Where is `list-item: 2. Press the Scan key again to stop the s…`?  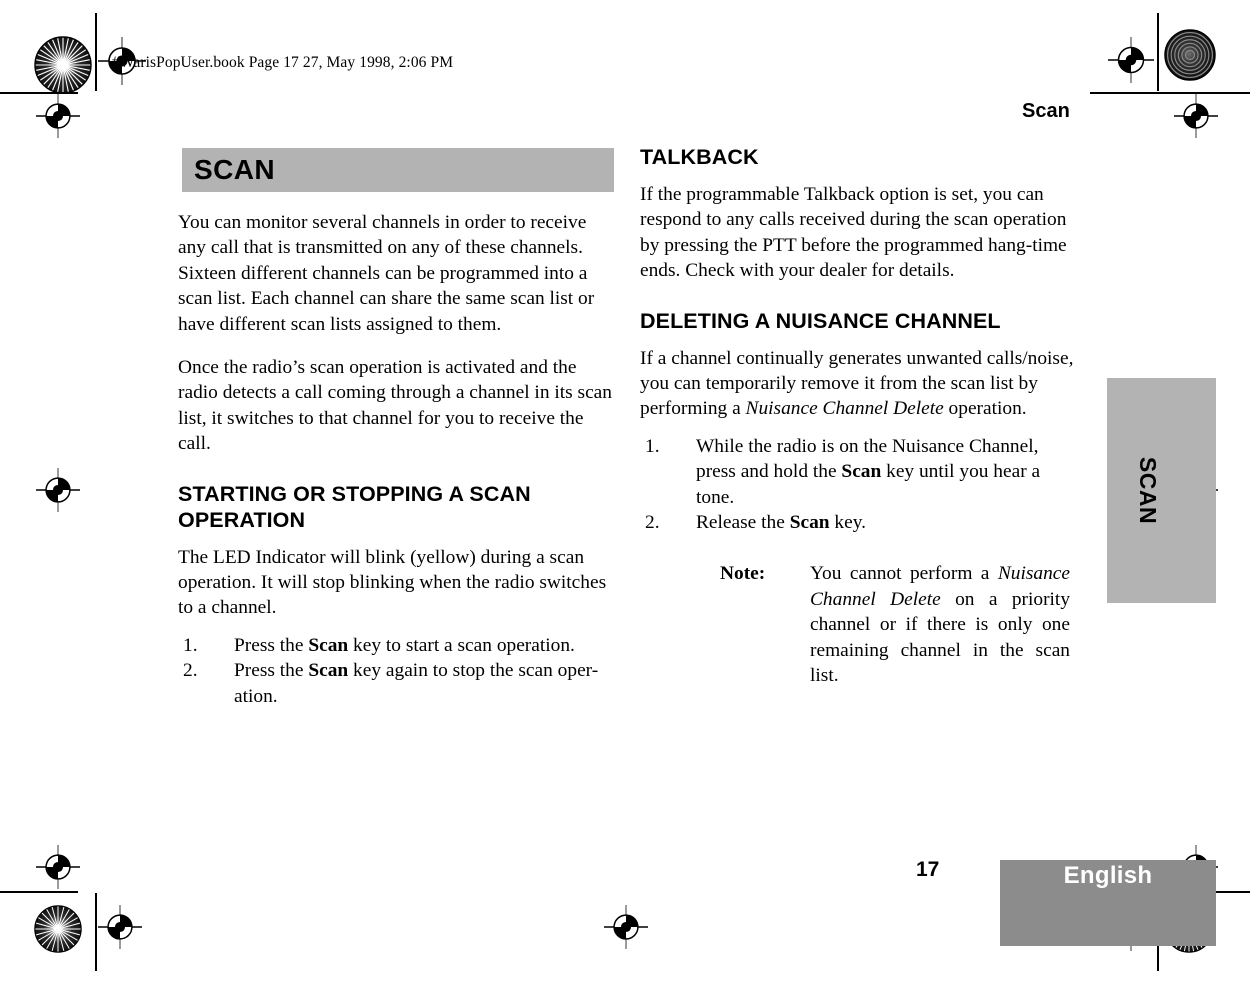
list-item: 2. Press the Scan key again to stop the s… is located at coordinates (398, 683).